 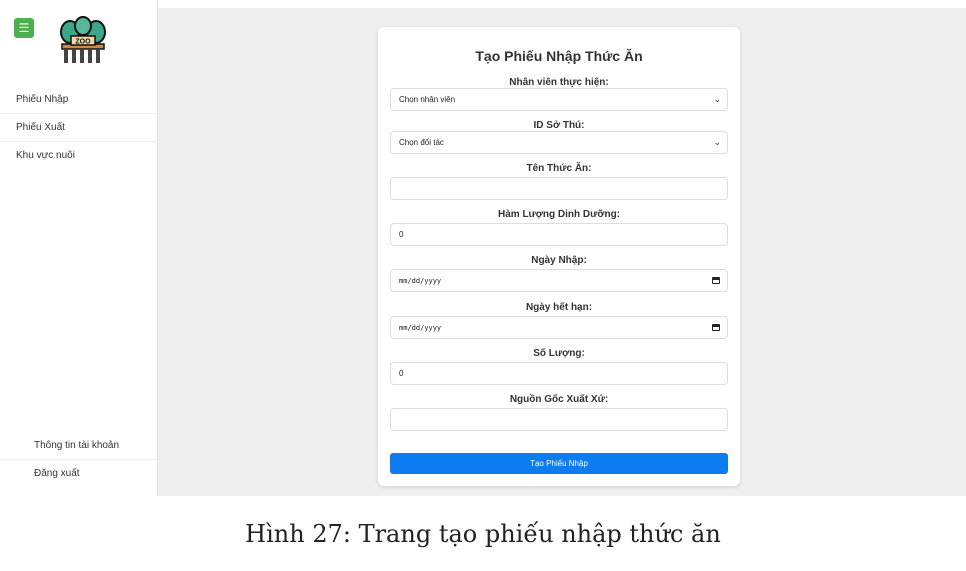 I want to click on sidebar-item-logout: Đăng xuất, so click(x=79, y=474).